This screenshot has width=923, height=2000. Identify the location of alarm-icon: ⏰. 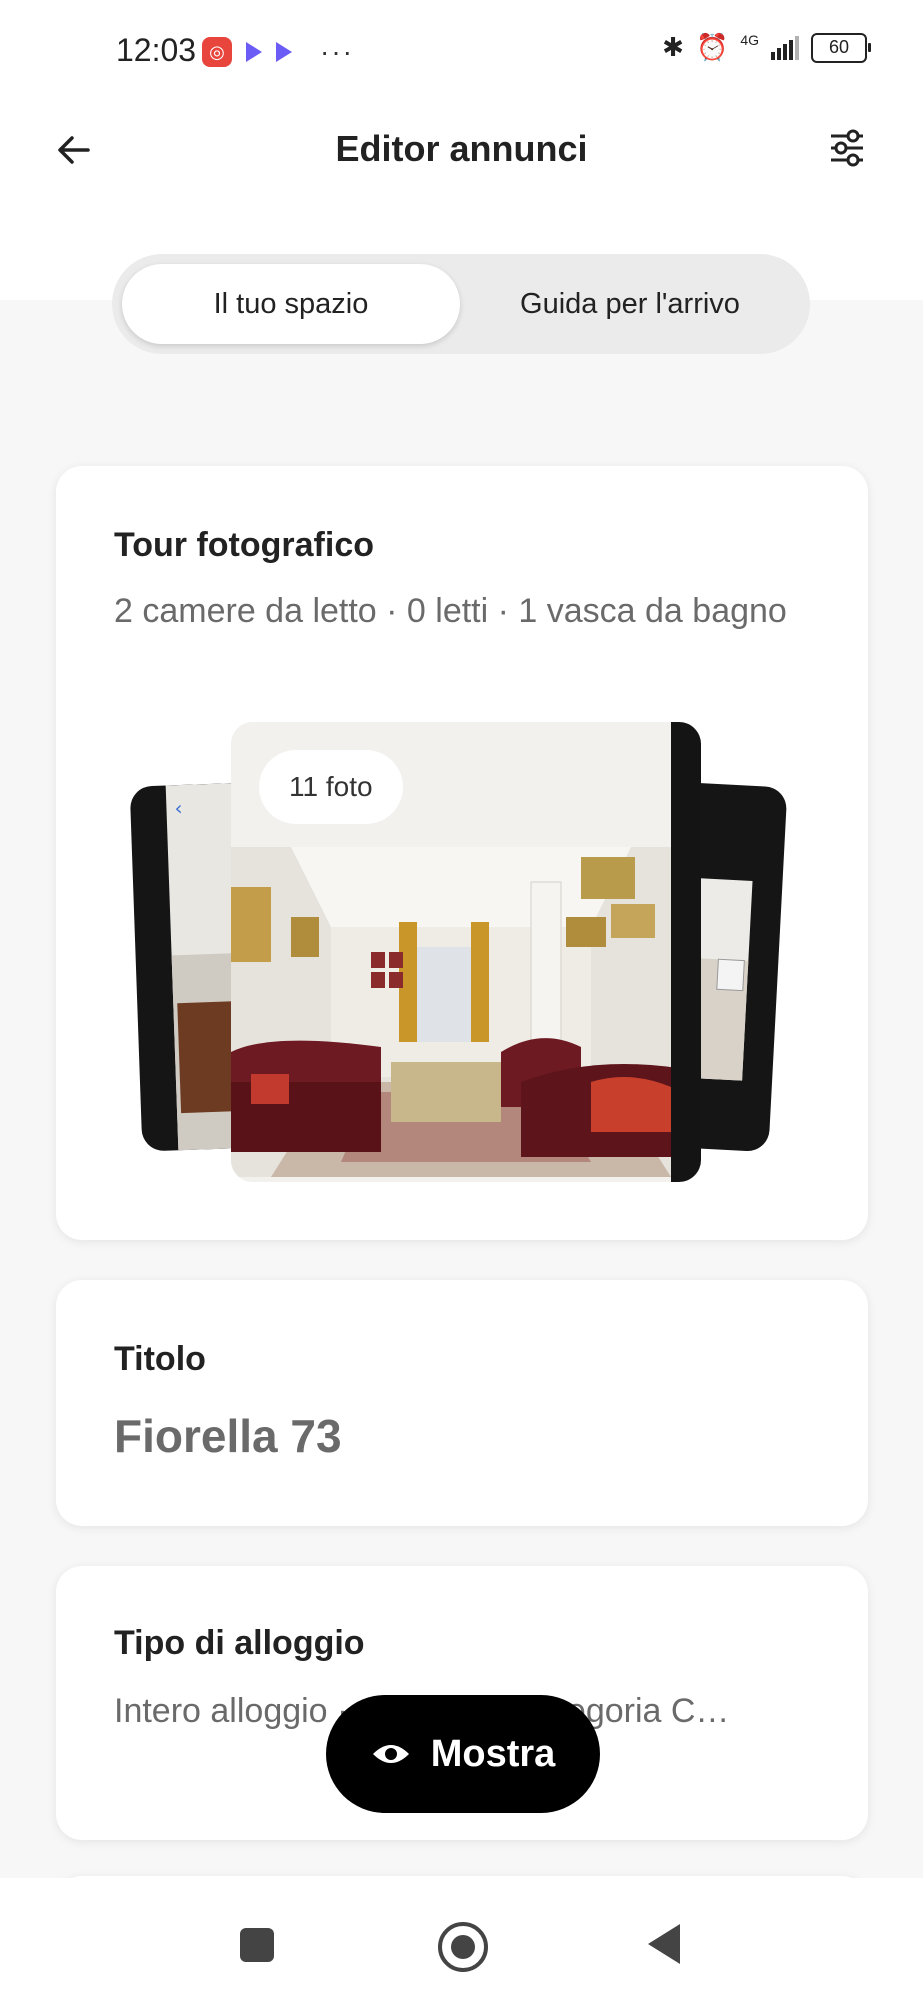
(712, 47).